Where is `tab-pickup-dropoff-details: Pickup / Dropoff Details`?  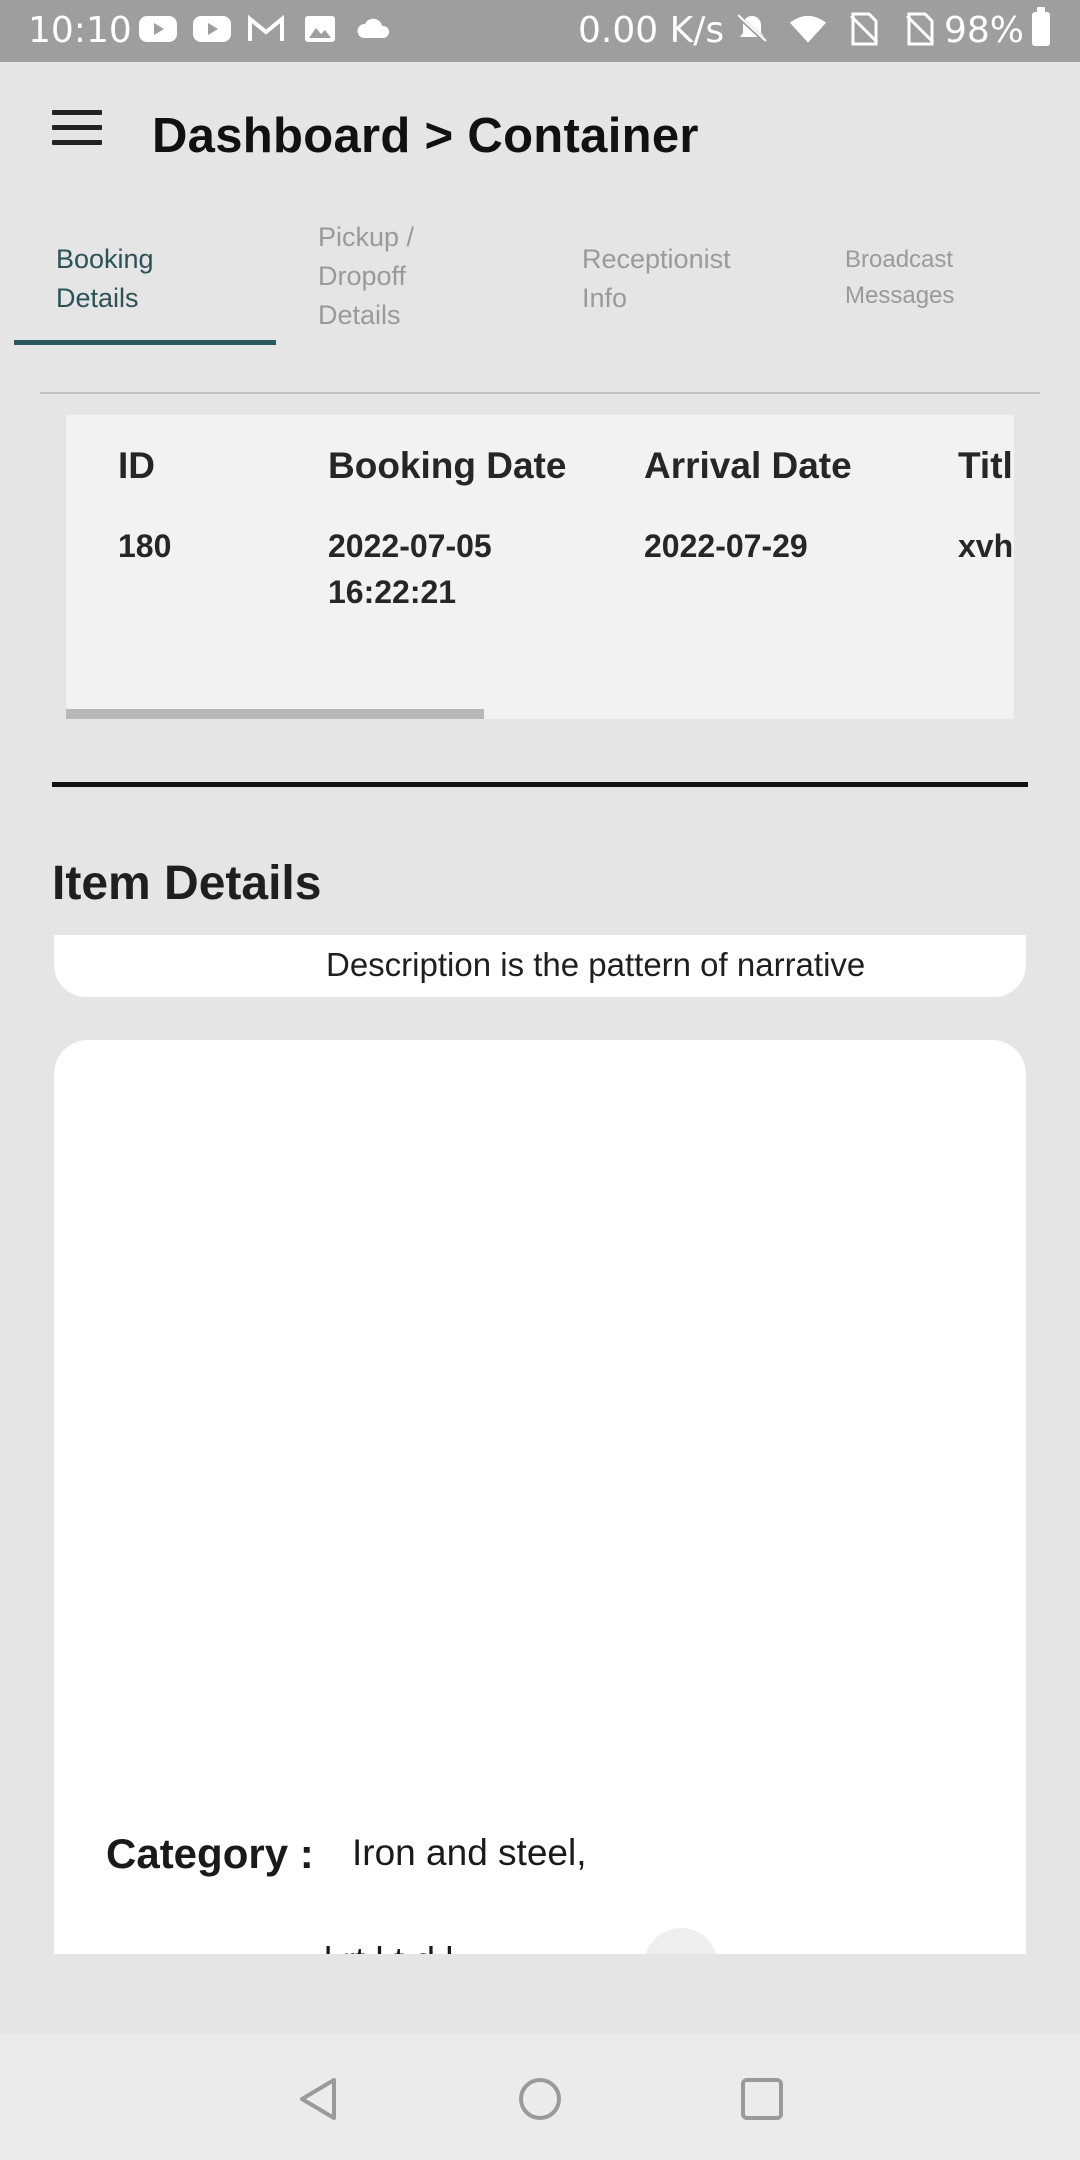
tab-pickup-dropoff-details: Pickup / Dropoff Details is located at coordinates (366, 276).